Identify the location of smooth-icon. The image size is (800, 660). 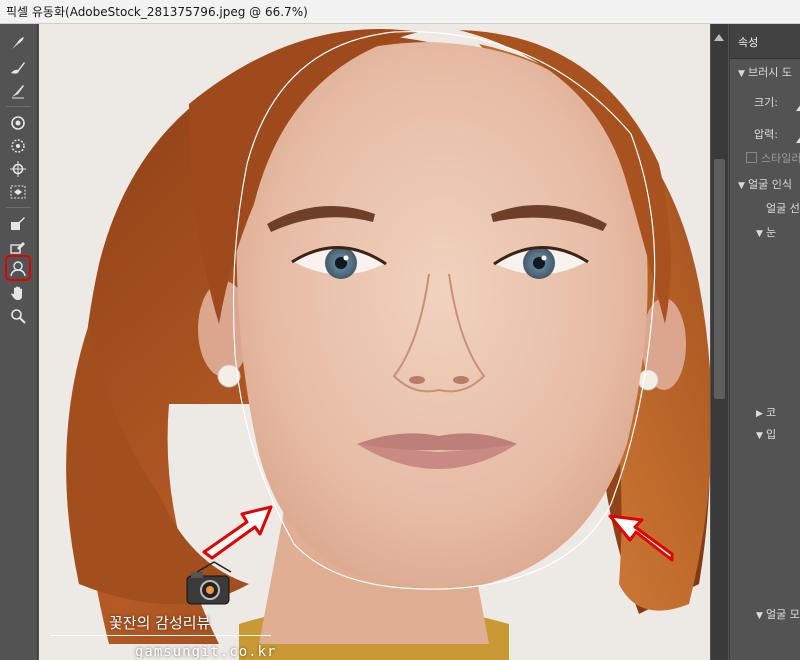
(18, 92).